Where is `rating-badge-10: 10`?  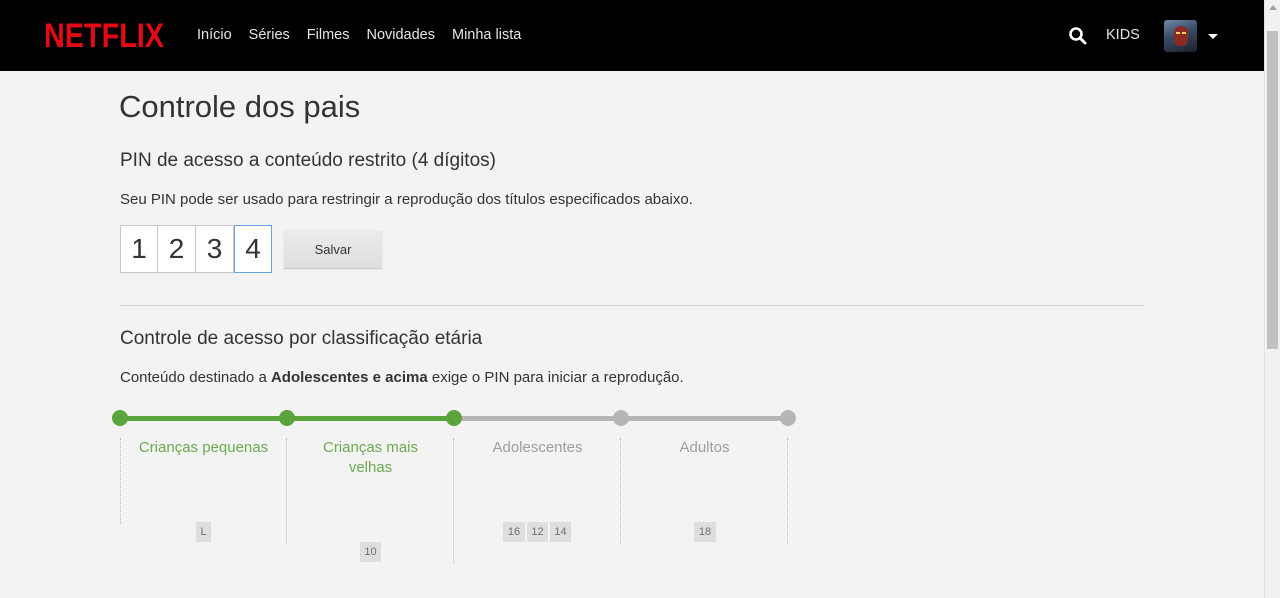 rating-badge-10: 10 is located at coordinates (370, 552).